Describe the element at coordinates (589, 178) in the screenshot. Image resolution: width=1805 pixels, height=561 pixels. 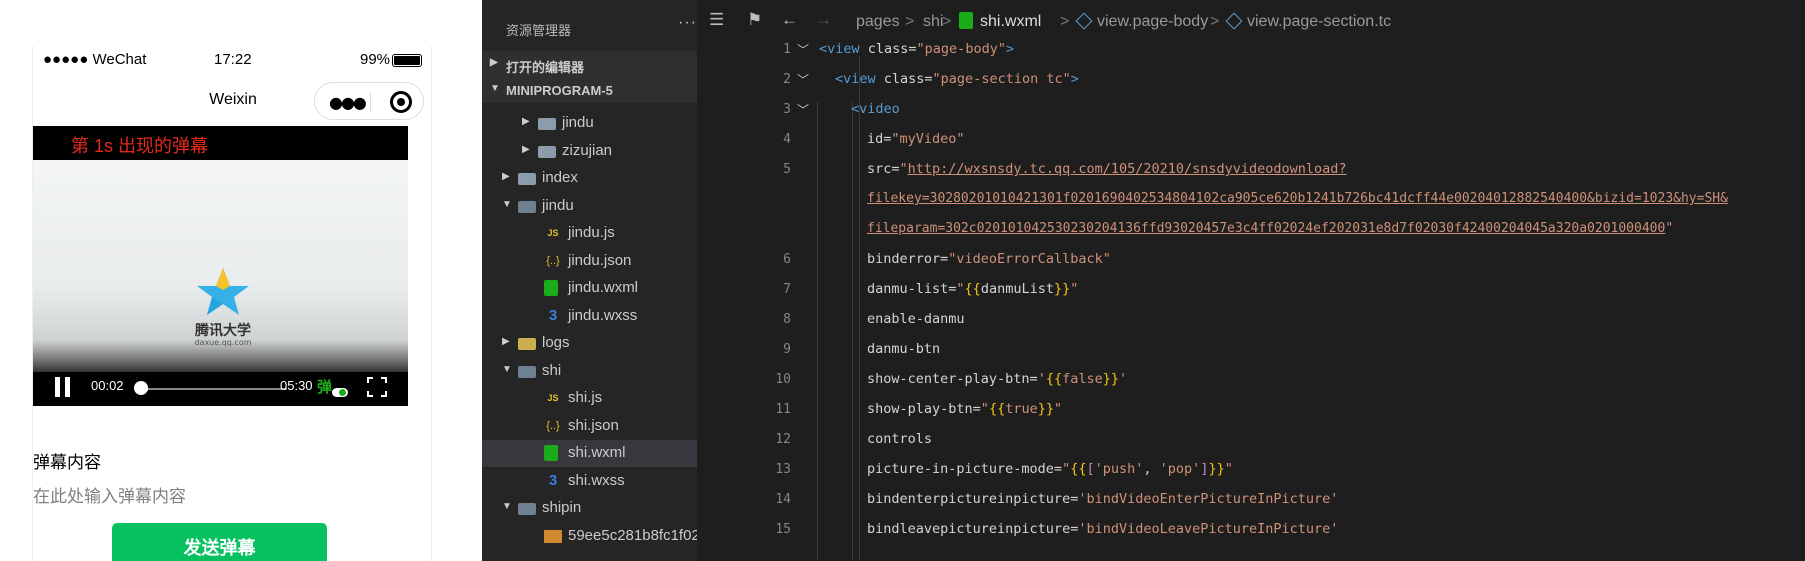
I see `tree-item: ▶ index` at that location.